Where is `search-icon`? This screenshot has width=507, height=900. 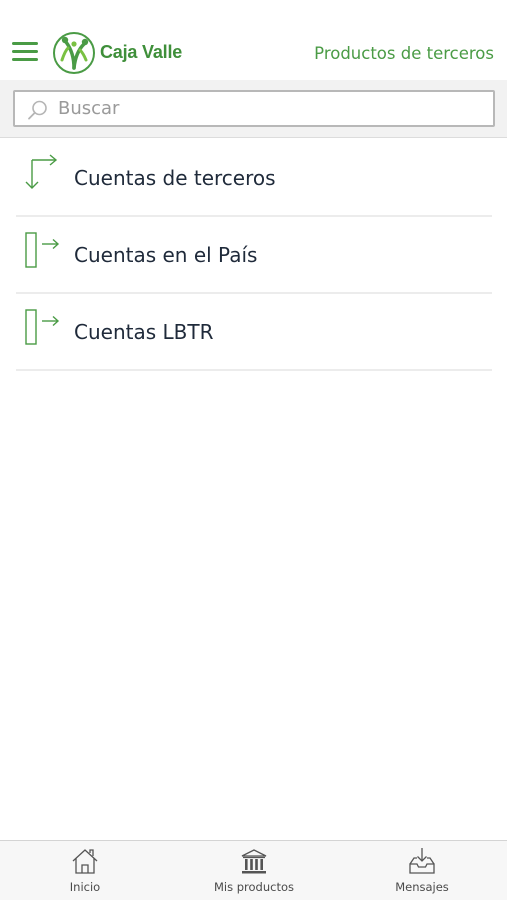 search-icon is located at coordinates (37, 110).